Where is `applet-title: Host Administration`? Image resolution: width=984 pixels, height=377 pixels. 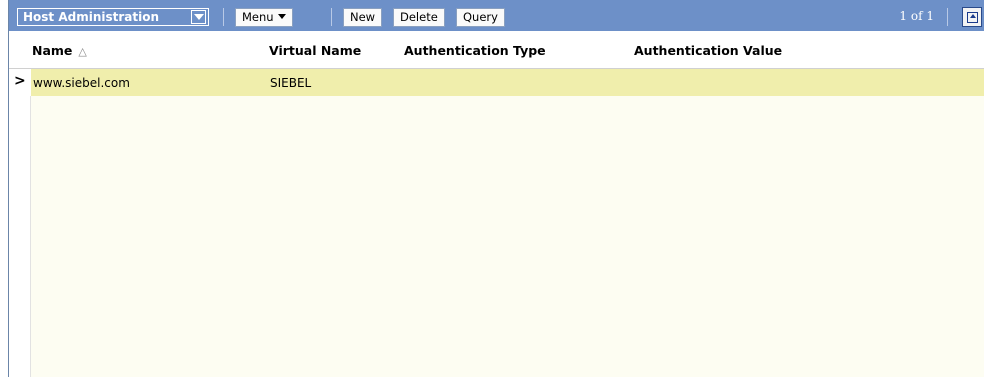 applet-title: Host Administration is located at coordinates (91, 17).